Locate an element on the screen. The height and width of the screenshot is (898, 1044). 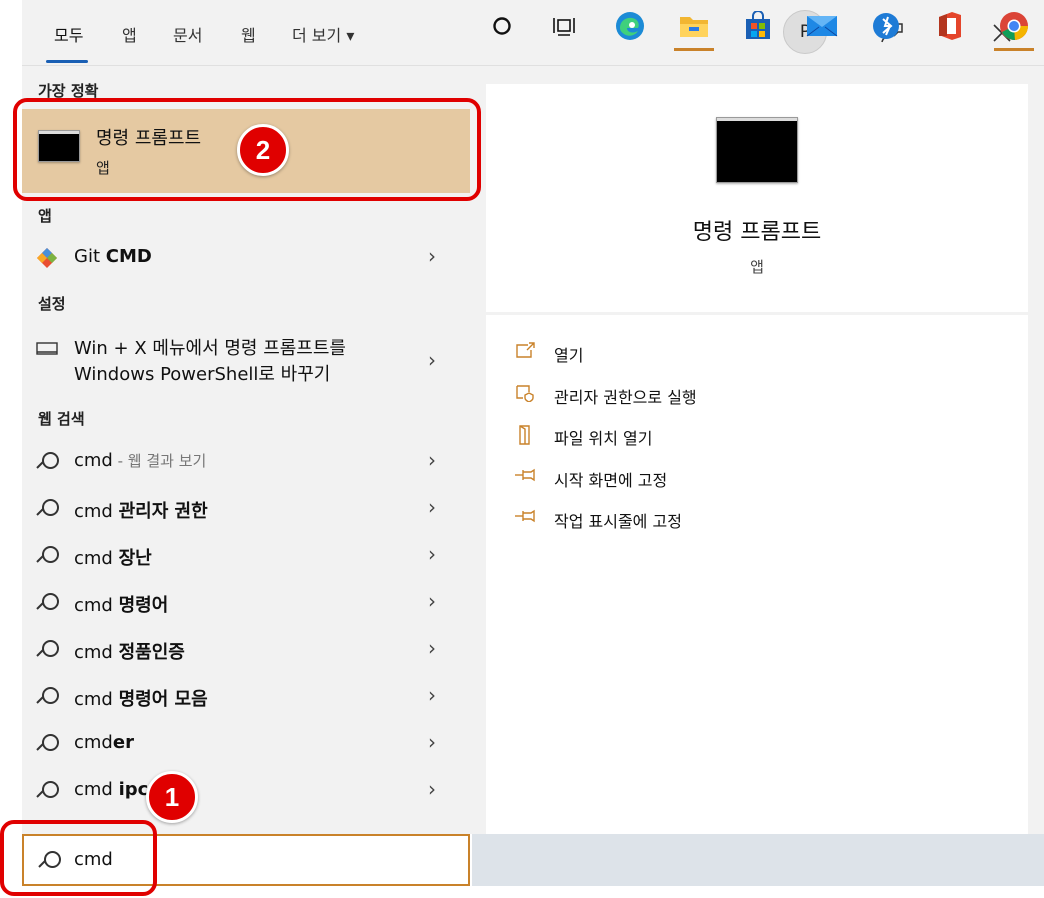
file-explorer-icon is located at coordinates (694, 26).